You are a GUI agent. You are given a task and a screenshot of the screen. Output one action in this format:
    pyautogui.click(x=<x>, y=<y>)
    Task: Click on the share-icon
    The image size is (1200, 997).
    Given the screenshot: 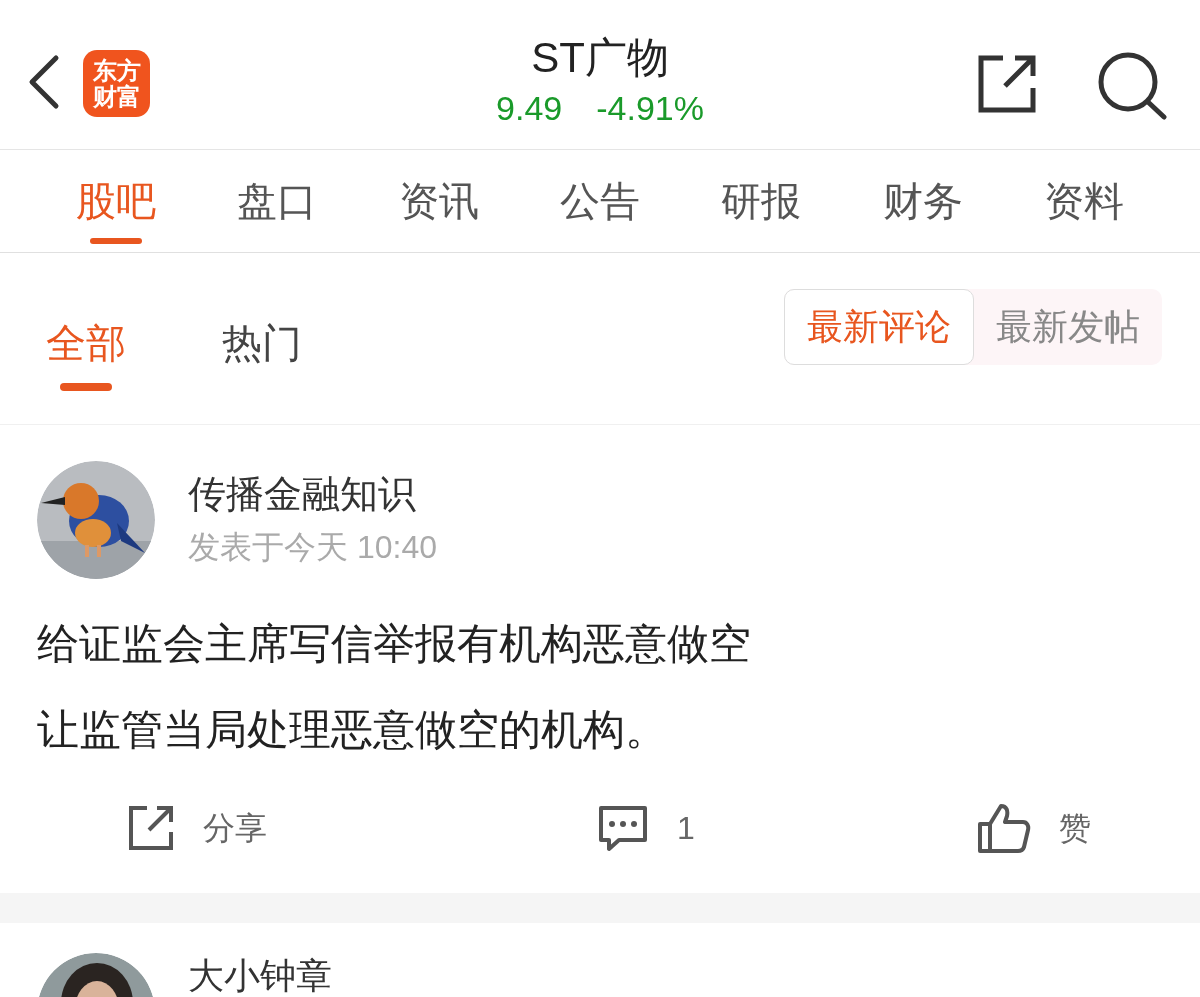 What is the action you would take?
    pyautogui.click(x=151, y=828)
    